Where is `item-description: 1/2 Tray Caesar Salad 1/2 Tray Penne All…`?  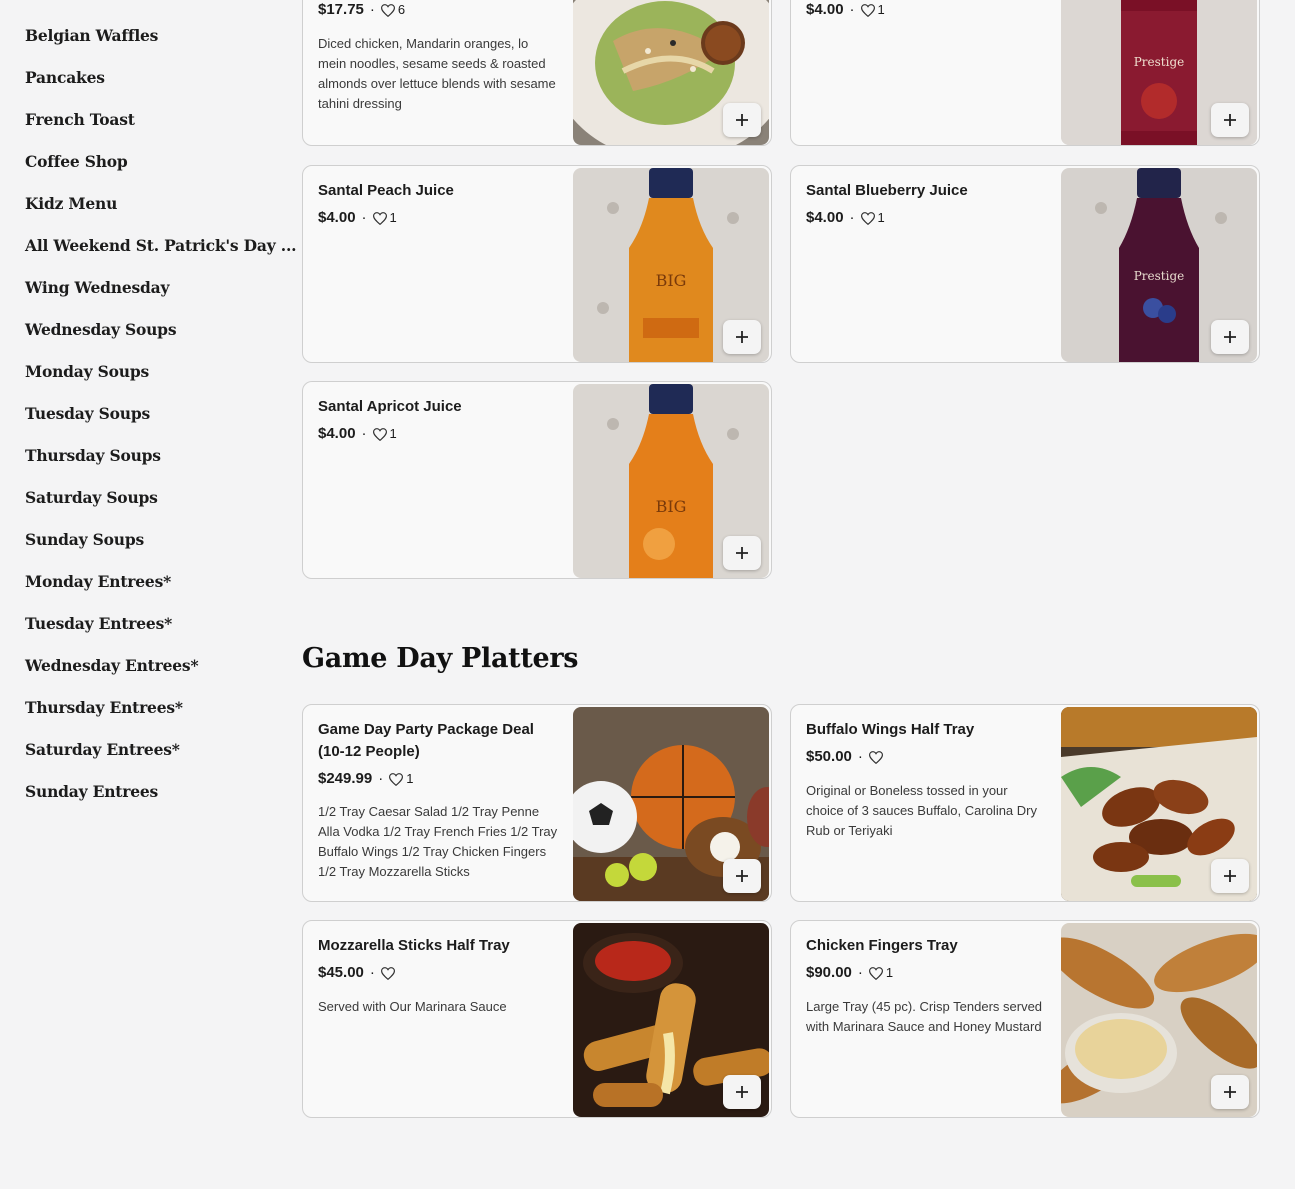 item-description: 1/2 Tray Caesar Salad 1/2 Tray Penne All… is located at coordinates (438, 841).